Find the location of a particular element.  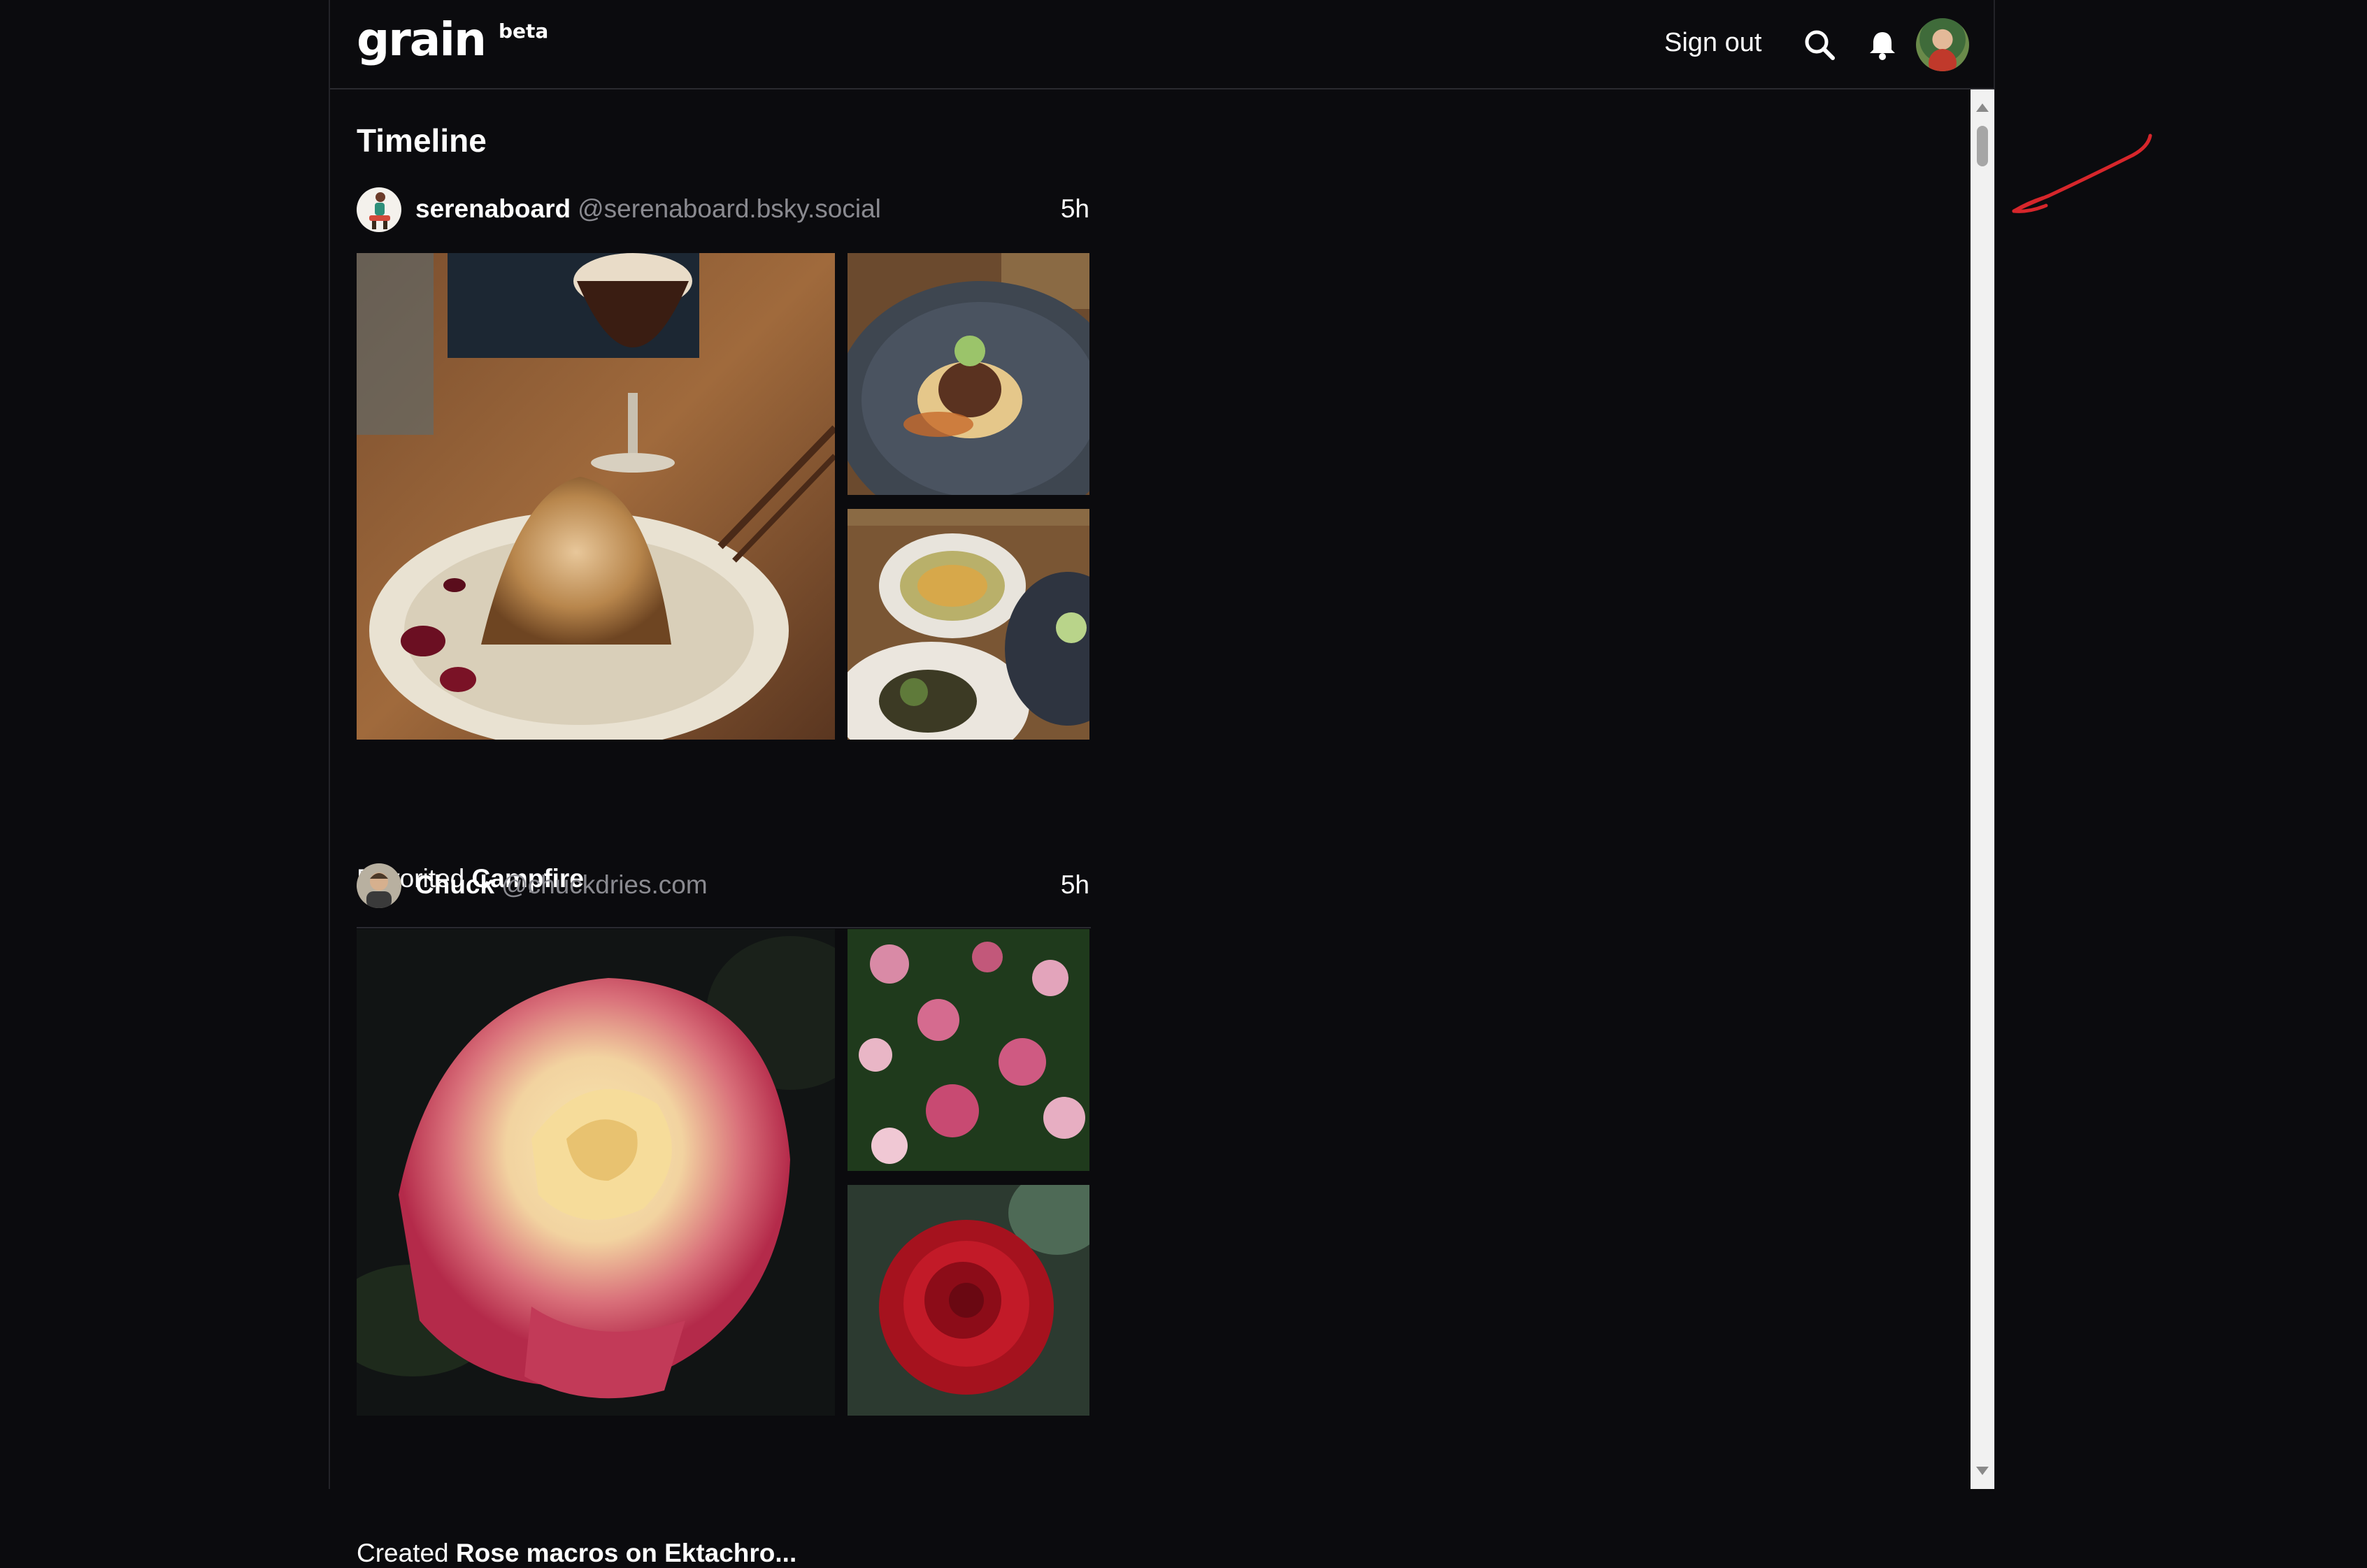

caption-action: Created is located at coordinates (403, 1553).